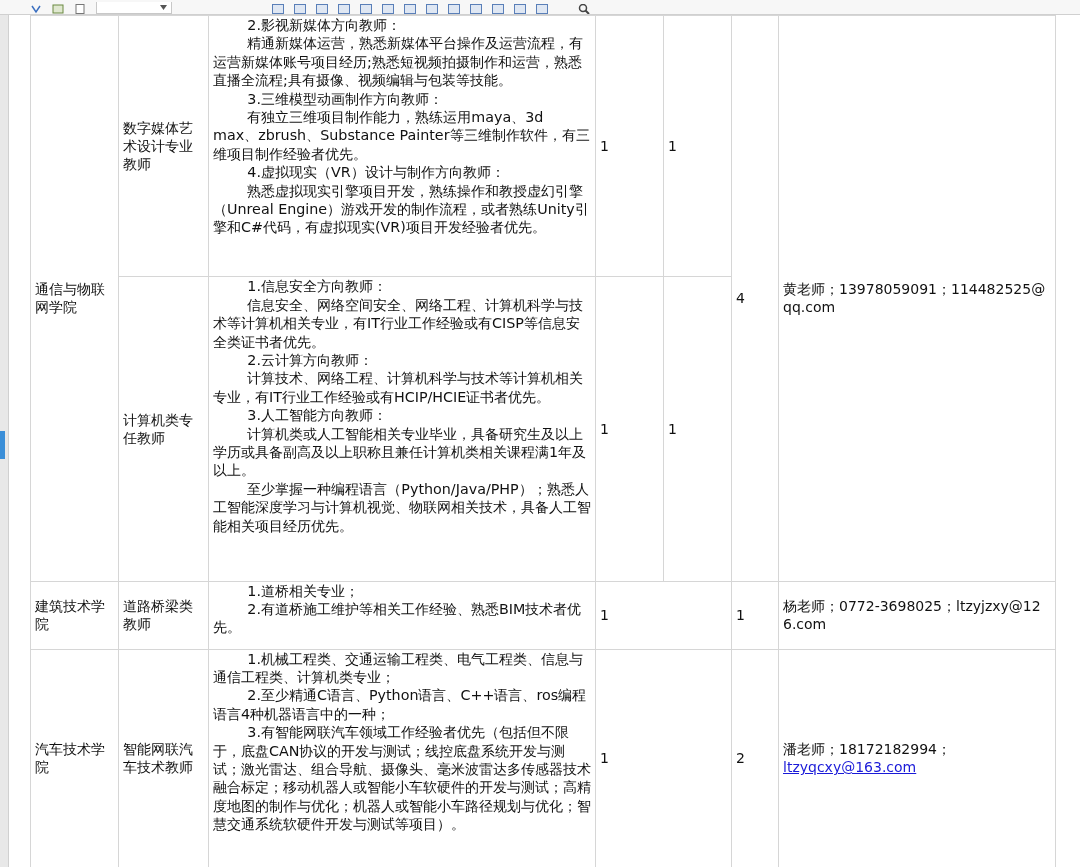 The image size is (1080, 867). I want to click on requirement-text: 精通新媒体运营，熟悉新媒体平台操作及运营流程，有运营新媒体账号项目经历;熟悉短视频拍摄制作和运营，熟悉直播全流程;具有摄像、视频编辑与包装等技能。, so click(399, 62).